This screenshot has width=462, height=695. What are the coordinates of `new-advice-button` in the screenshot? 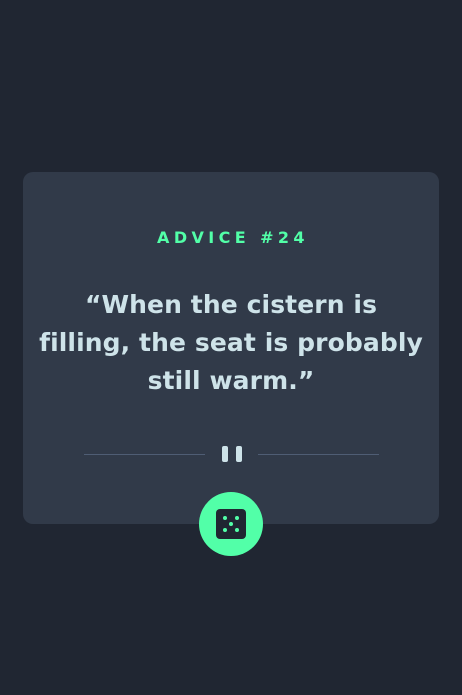 It's located at (231, 524).